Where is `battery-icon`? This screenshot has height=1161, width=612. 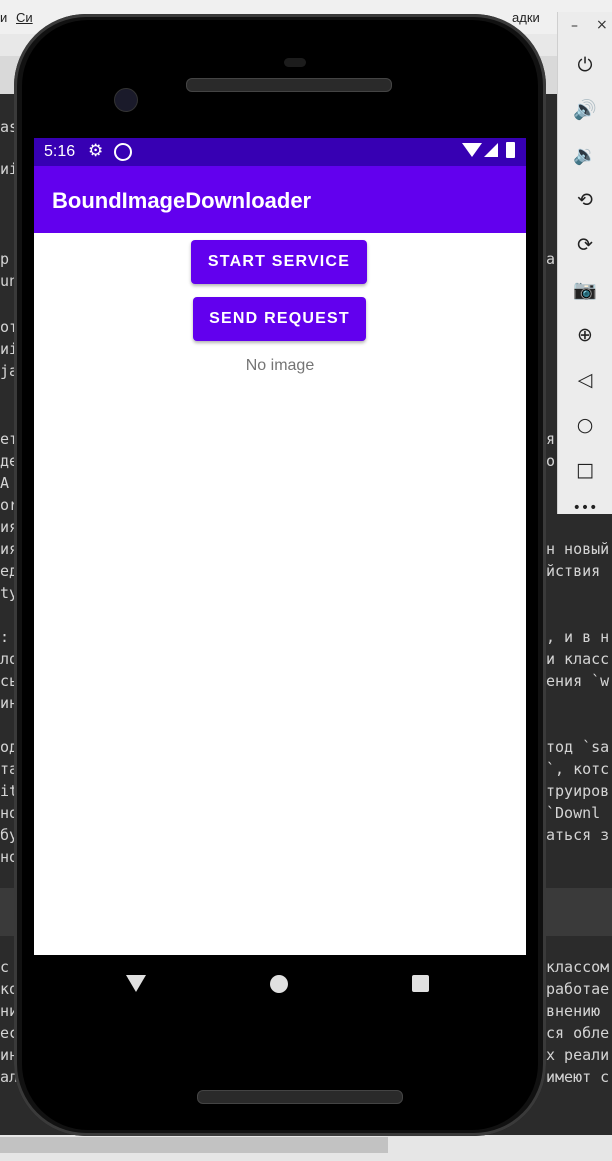 battery-icon is located at coordinates (510, 150).